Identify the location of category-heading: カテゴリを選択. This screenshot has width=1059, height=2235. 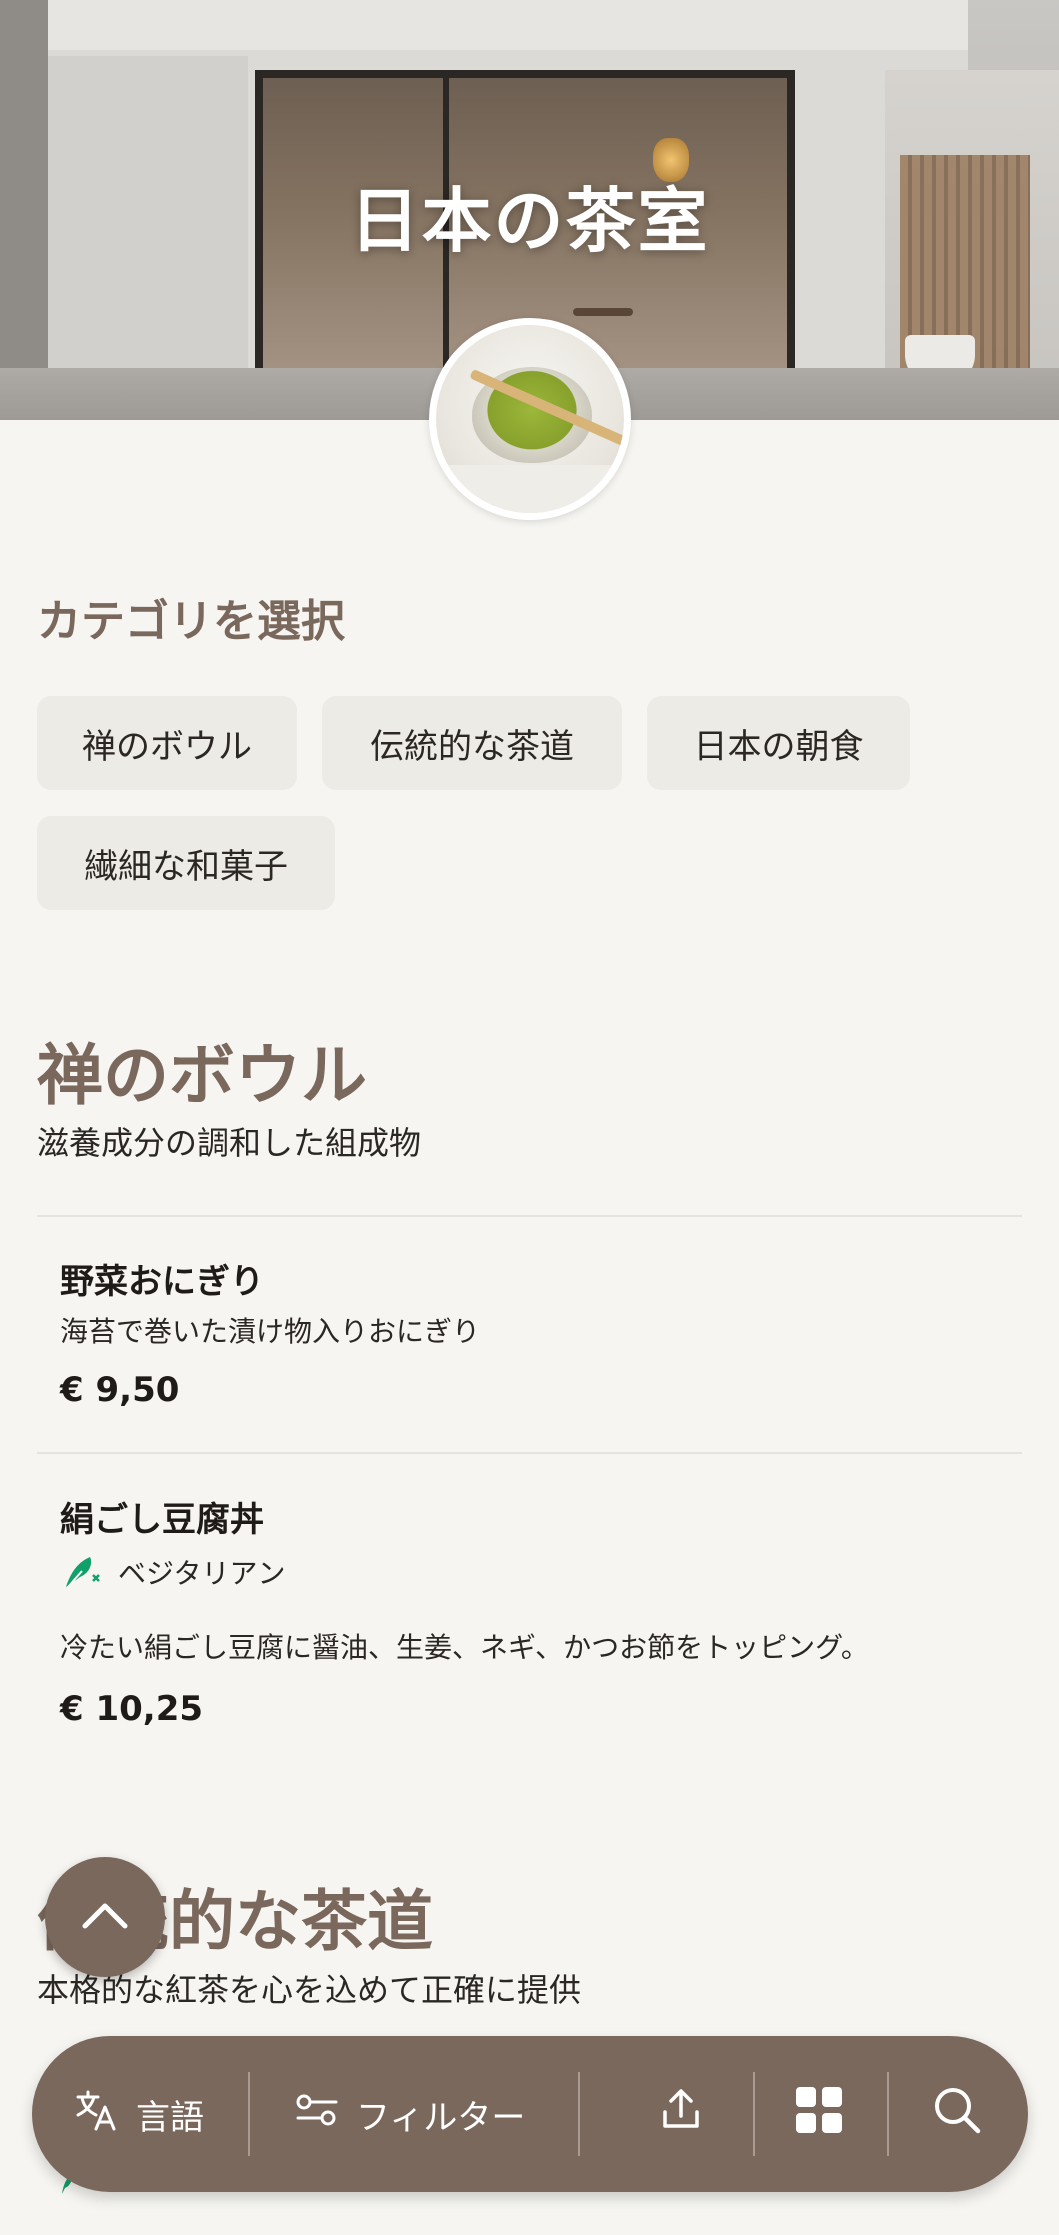
(191, 621).